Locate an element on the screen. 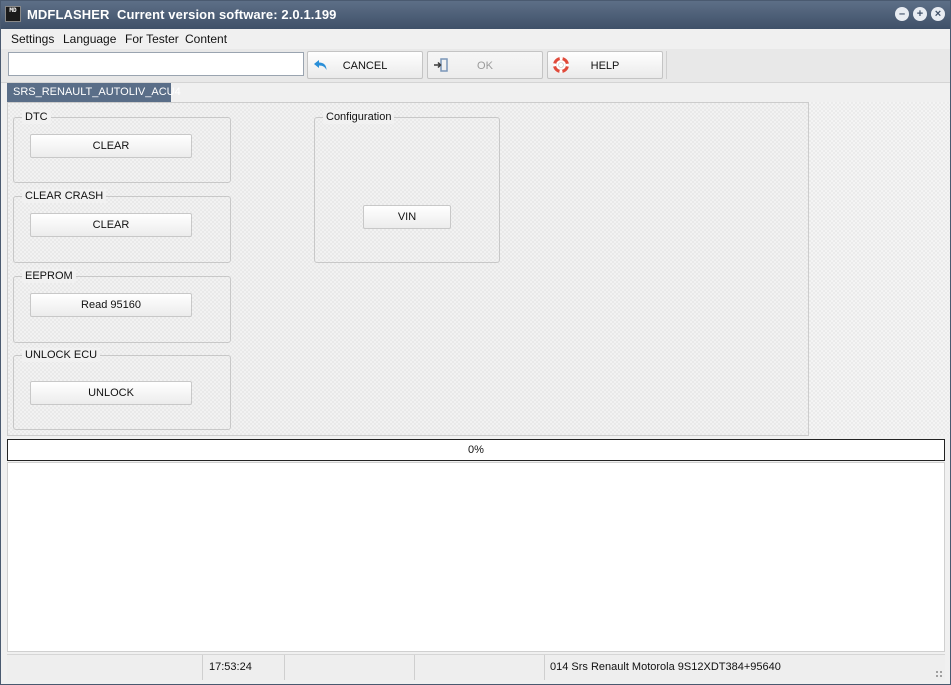  tab-srs-renault-autoliv-acu4: SRS_RENAULT_AUTOLIV_ACU4 is located at coordinates (94, 92).